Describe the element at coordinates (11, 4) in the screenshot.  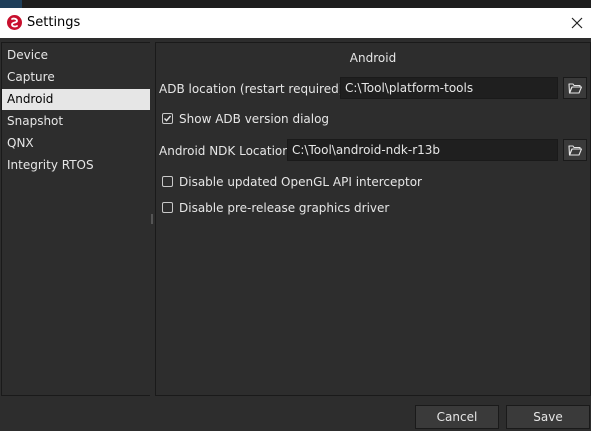
I see `top-strip-accent` at that location.